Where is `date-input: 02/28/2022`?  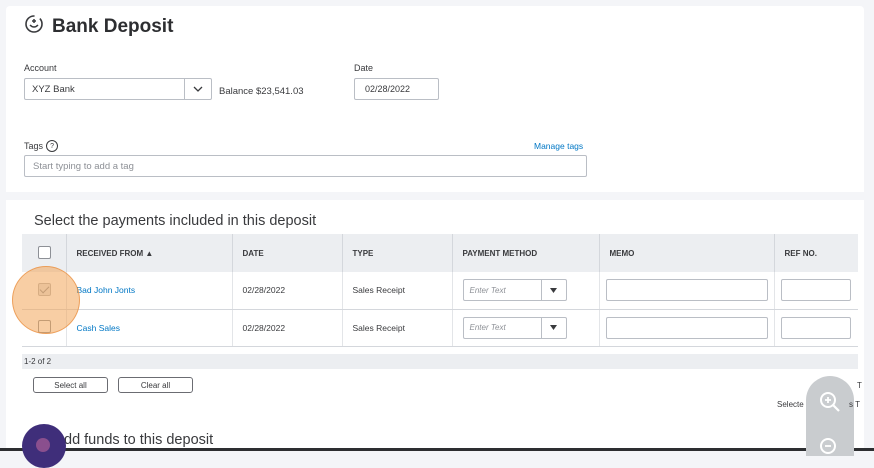 date-input: 02/28/2022 is located at coordinates (396, 89).